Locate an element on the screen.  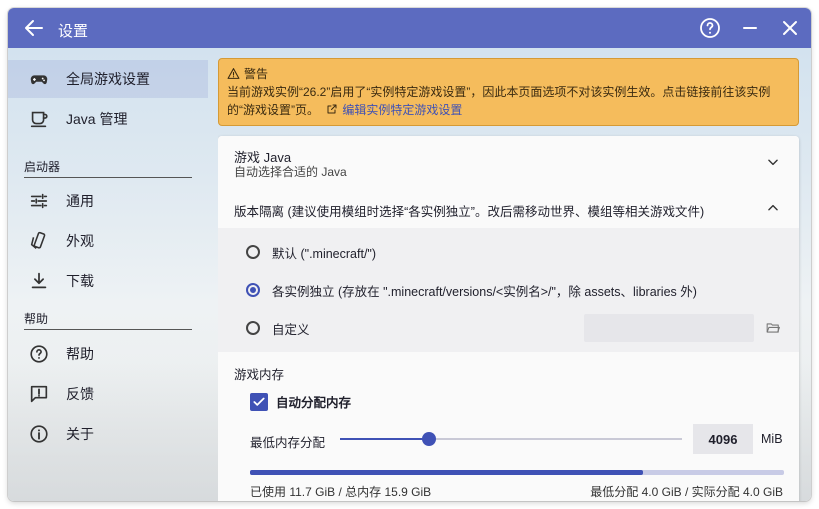
help-icon is located at coordinates (39, 354).